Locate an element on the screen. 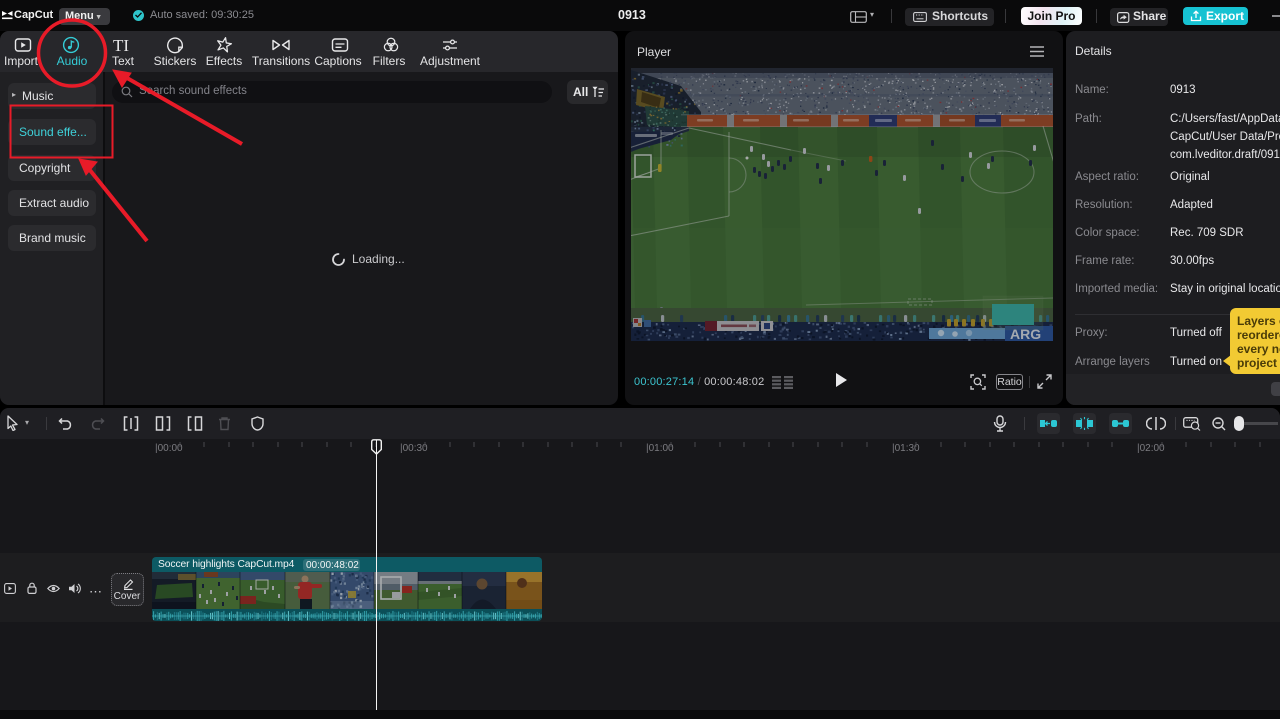  svg-text: TI is located at coordinates (121, 45).